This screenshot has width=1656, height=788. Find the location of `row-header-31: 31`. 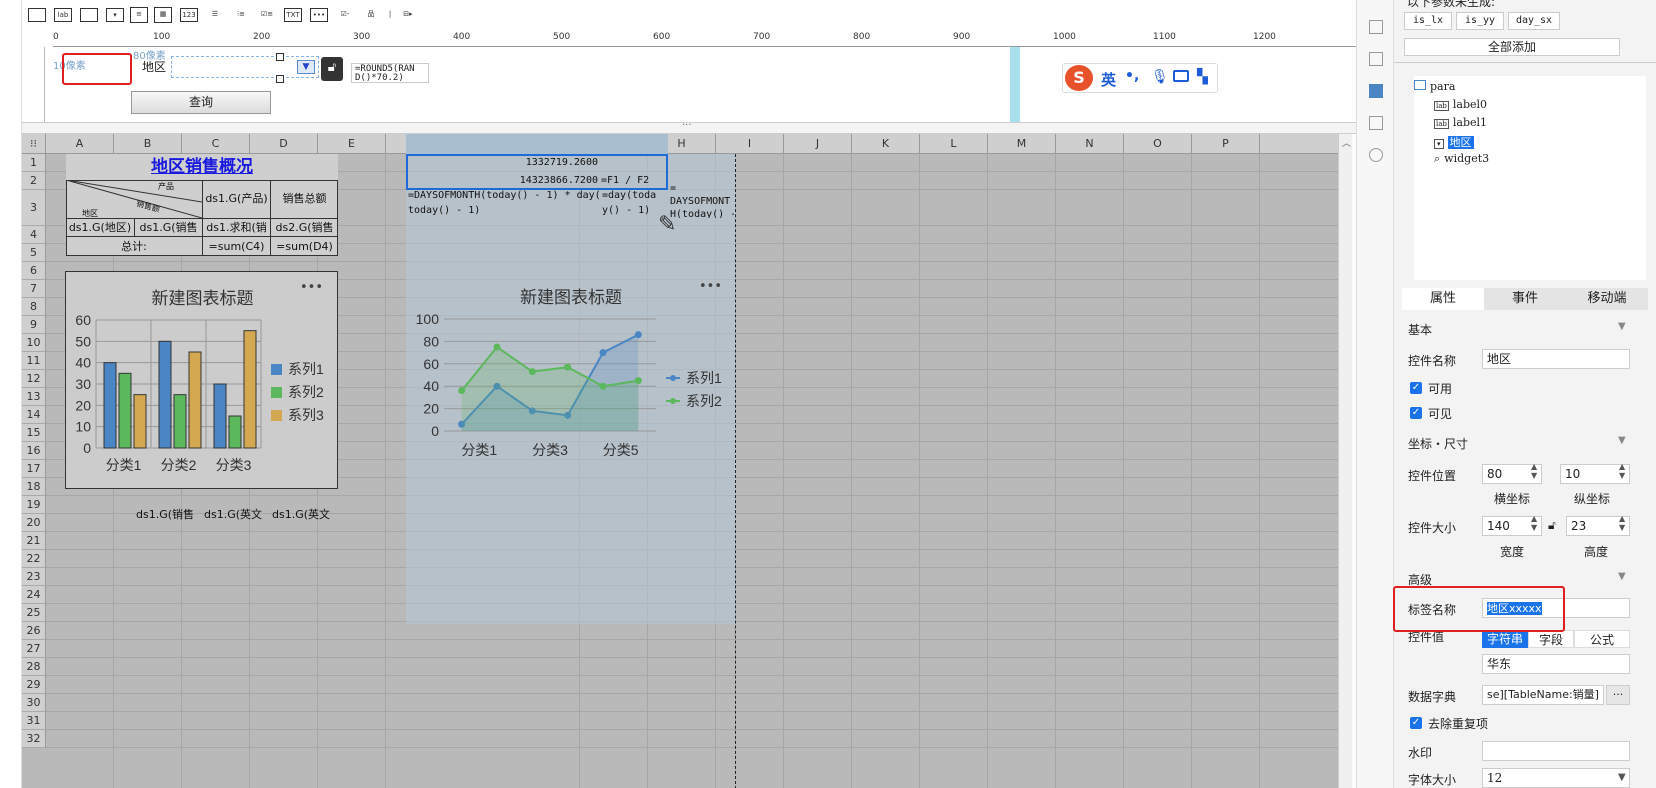

row-header-31: 31 is located at coordinates (34, 721).